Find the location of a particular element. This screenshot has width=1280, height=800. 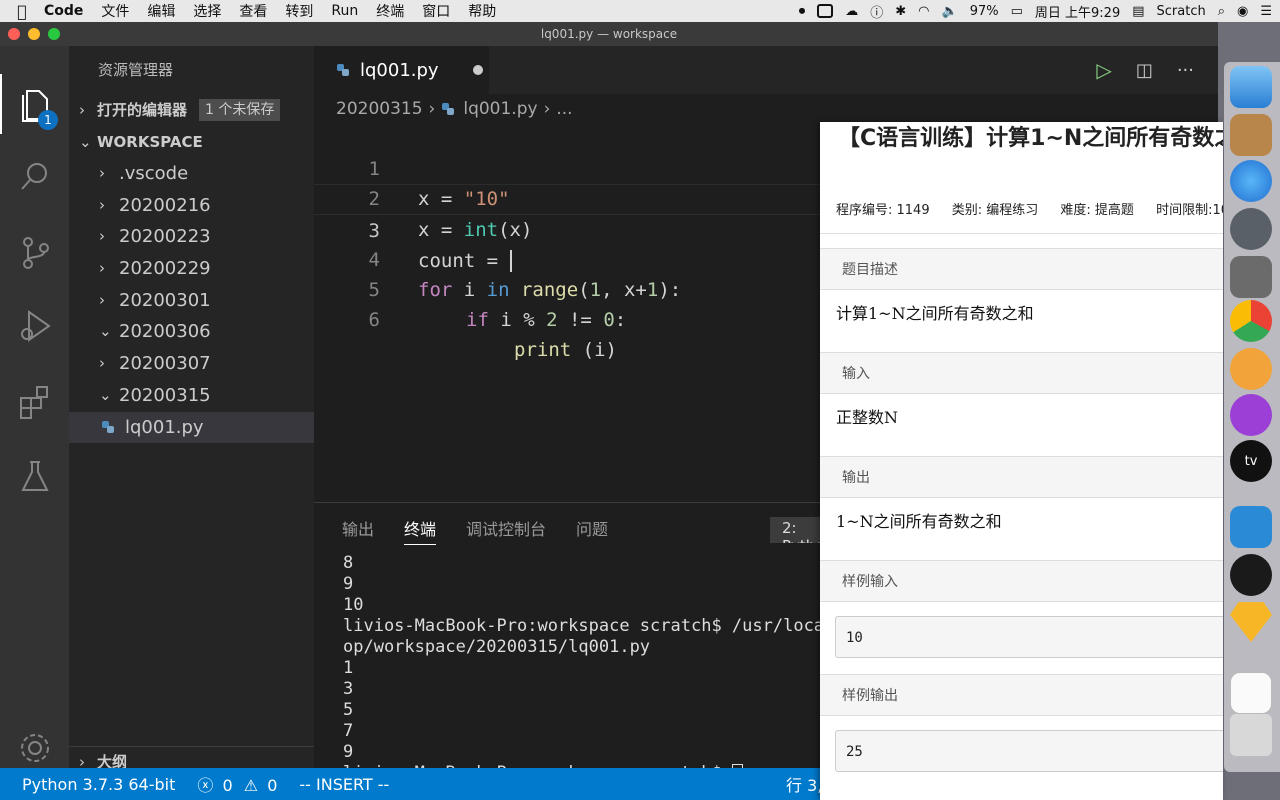

tab-problems: 问题 is located at coordinates (592, 528).